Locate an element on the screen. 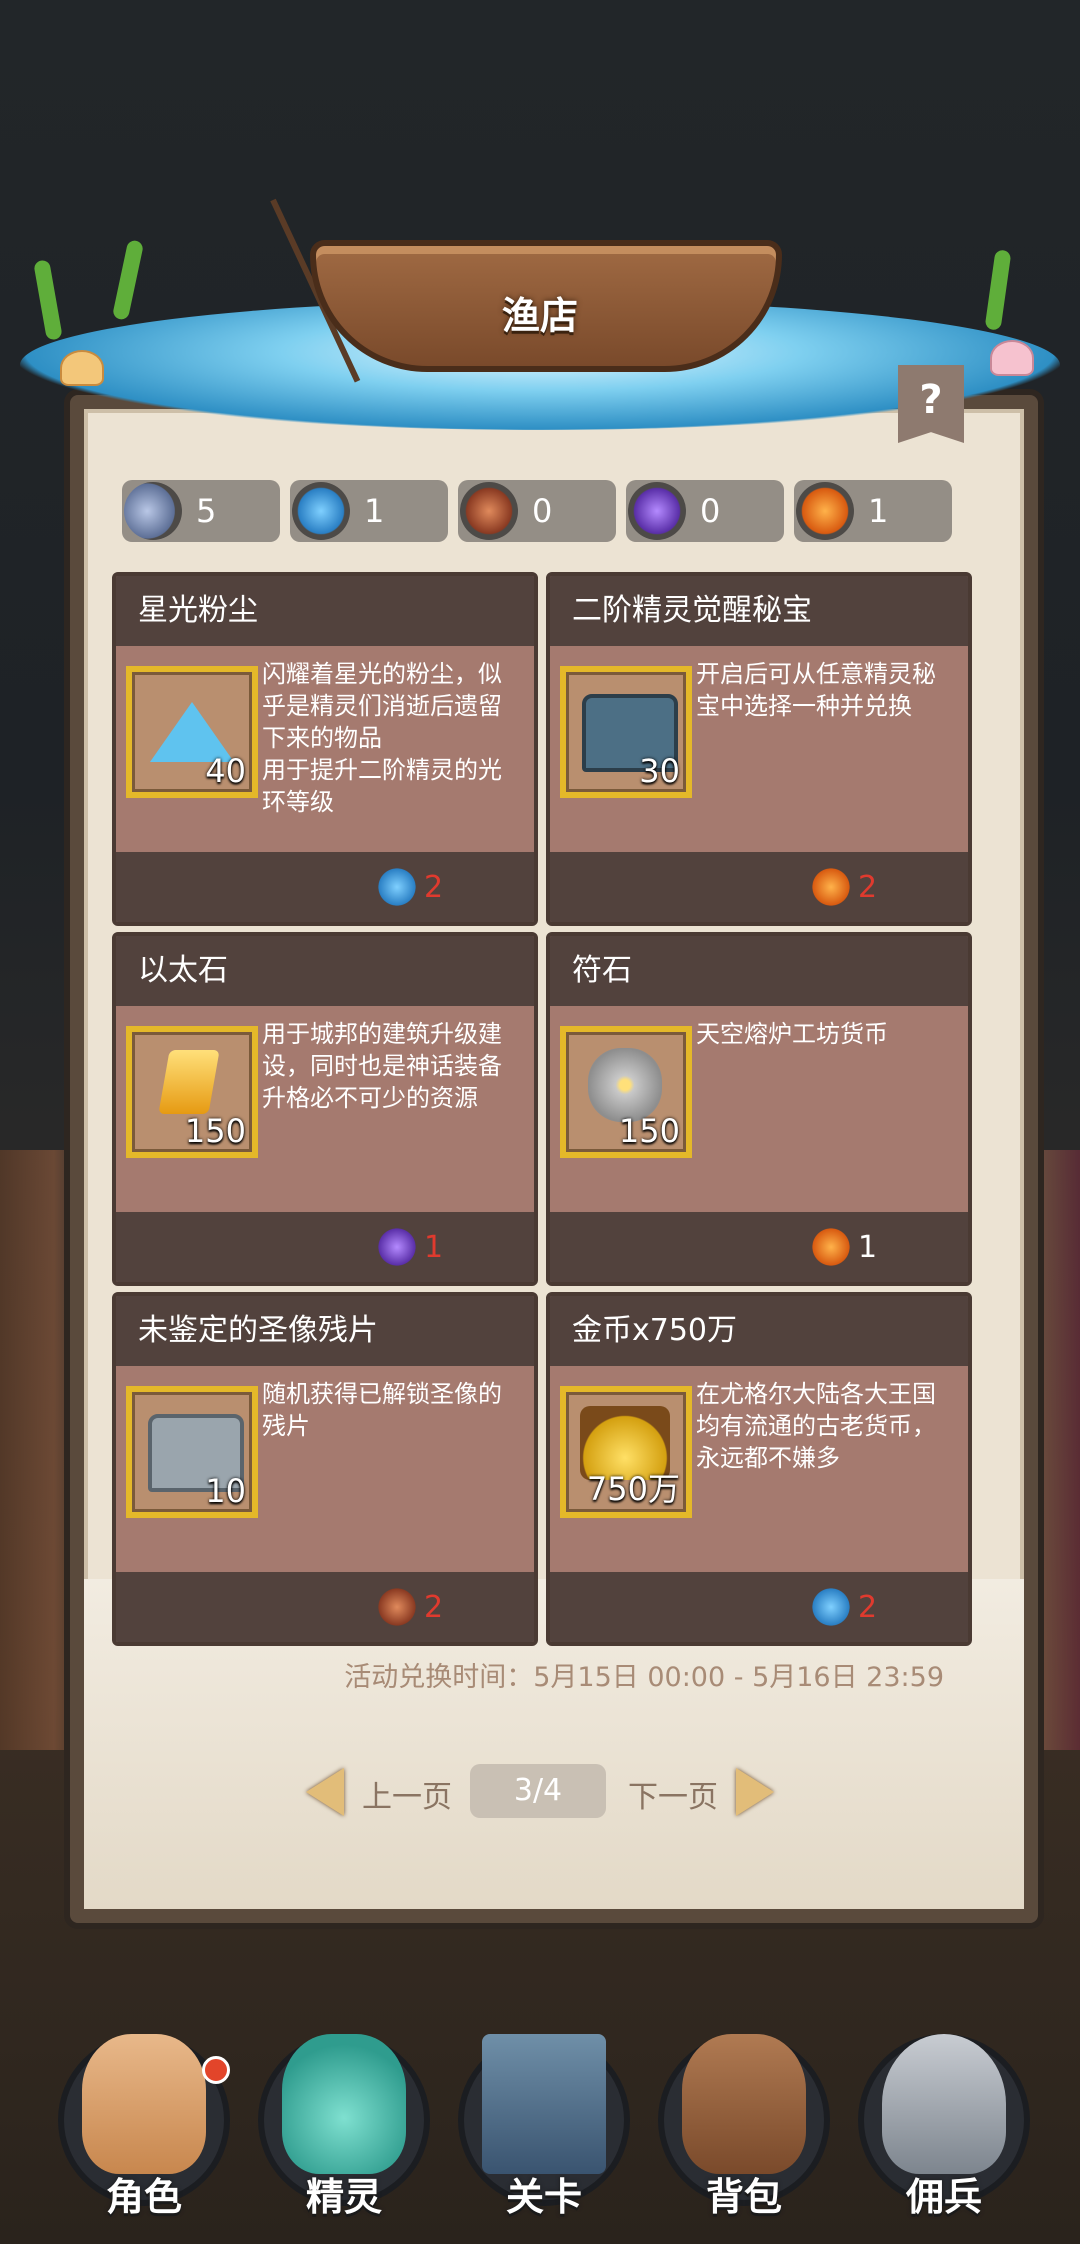  nav-label: 佣兵 is located at coordinates (943, 2197).